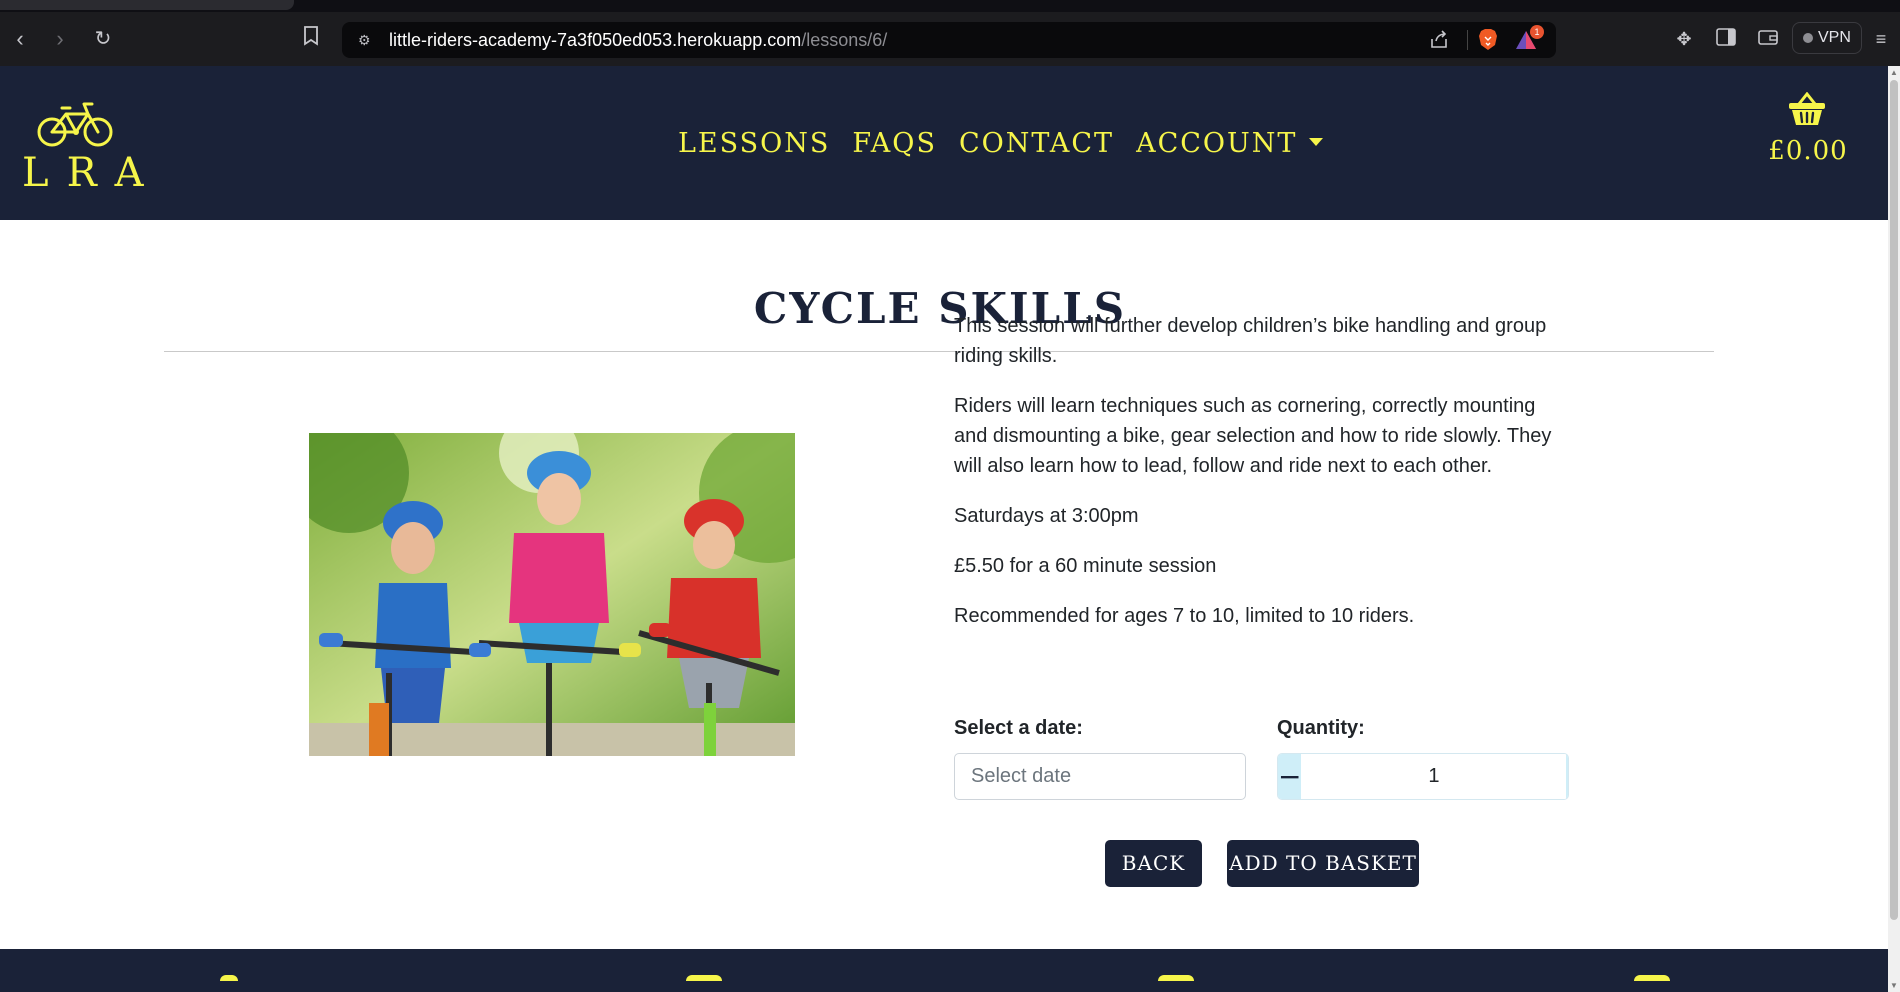 The height and width of the screenshot is (992, 1900). I want to click on share-shape, so click(1439, 39).